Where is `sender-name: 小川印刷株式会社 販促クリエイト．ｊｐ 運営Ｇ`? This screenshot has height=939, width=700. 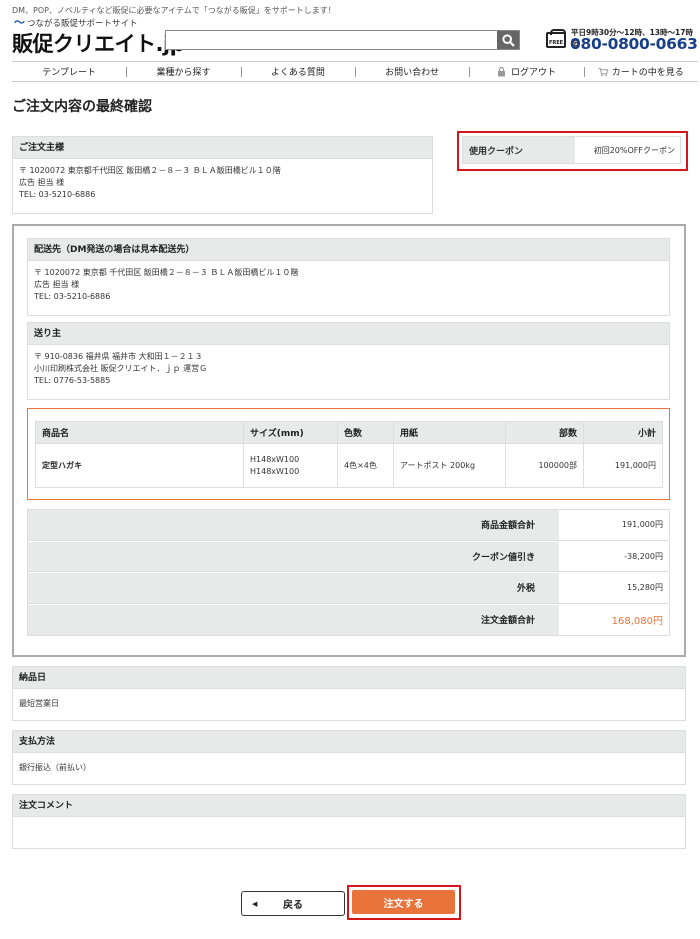
sender-name: 小川印刷株式会社 販促クリエイト．ｊｐ 運営Ｇ is located at coordinates (121, 368).